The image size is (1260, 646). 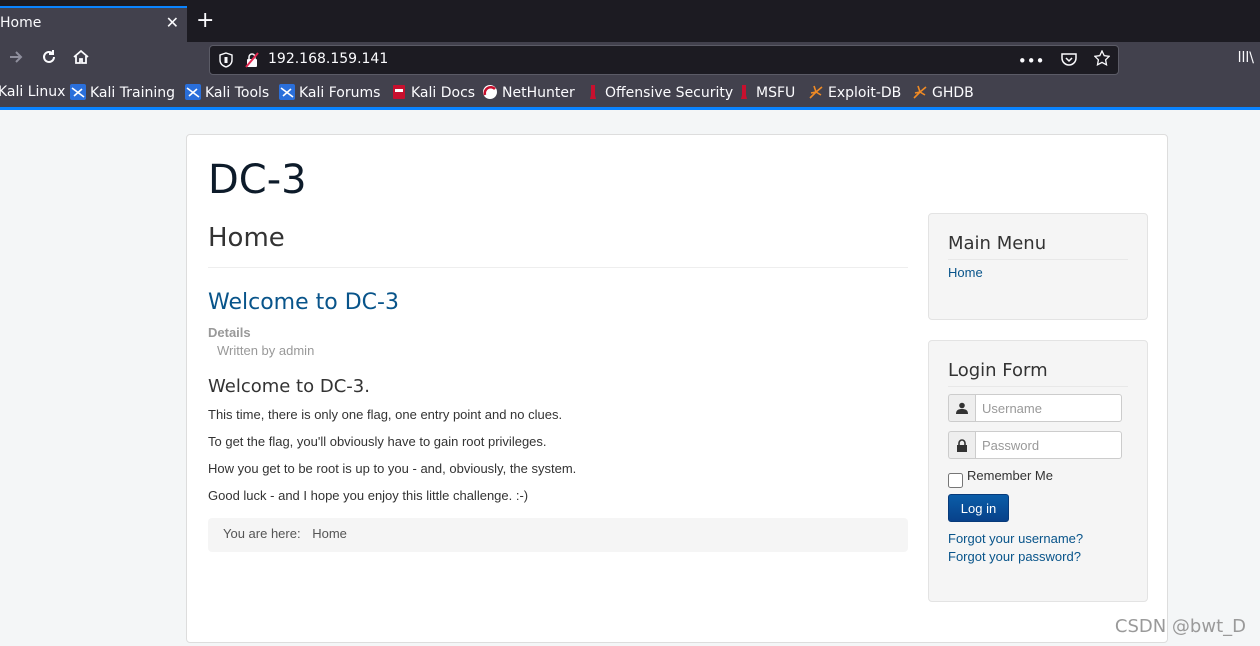 I want to click on breadcrumb-home: Home, so click(x=329, y=533).